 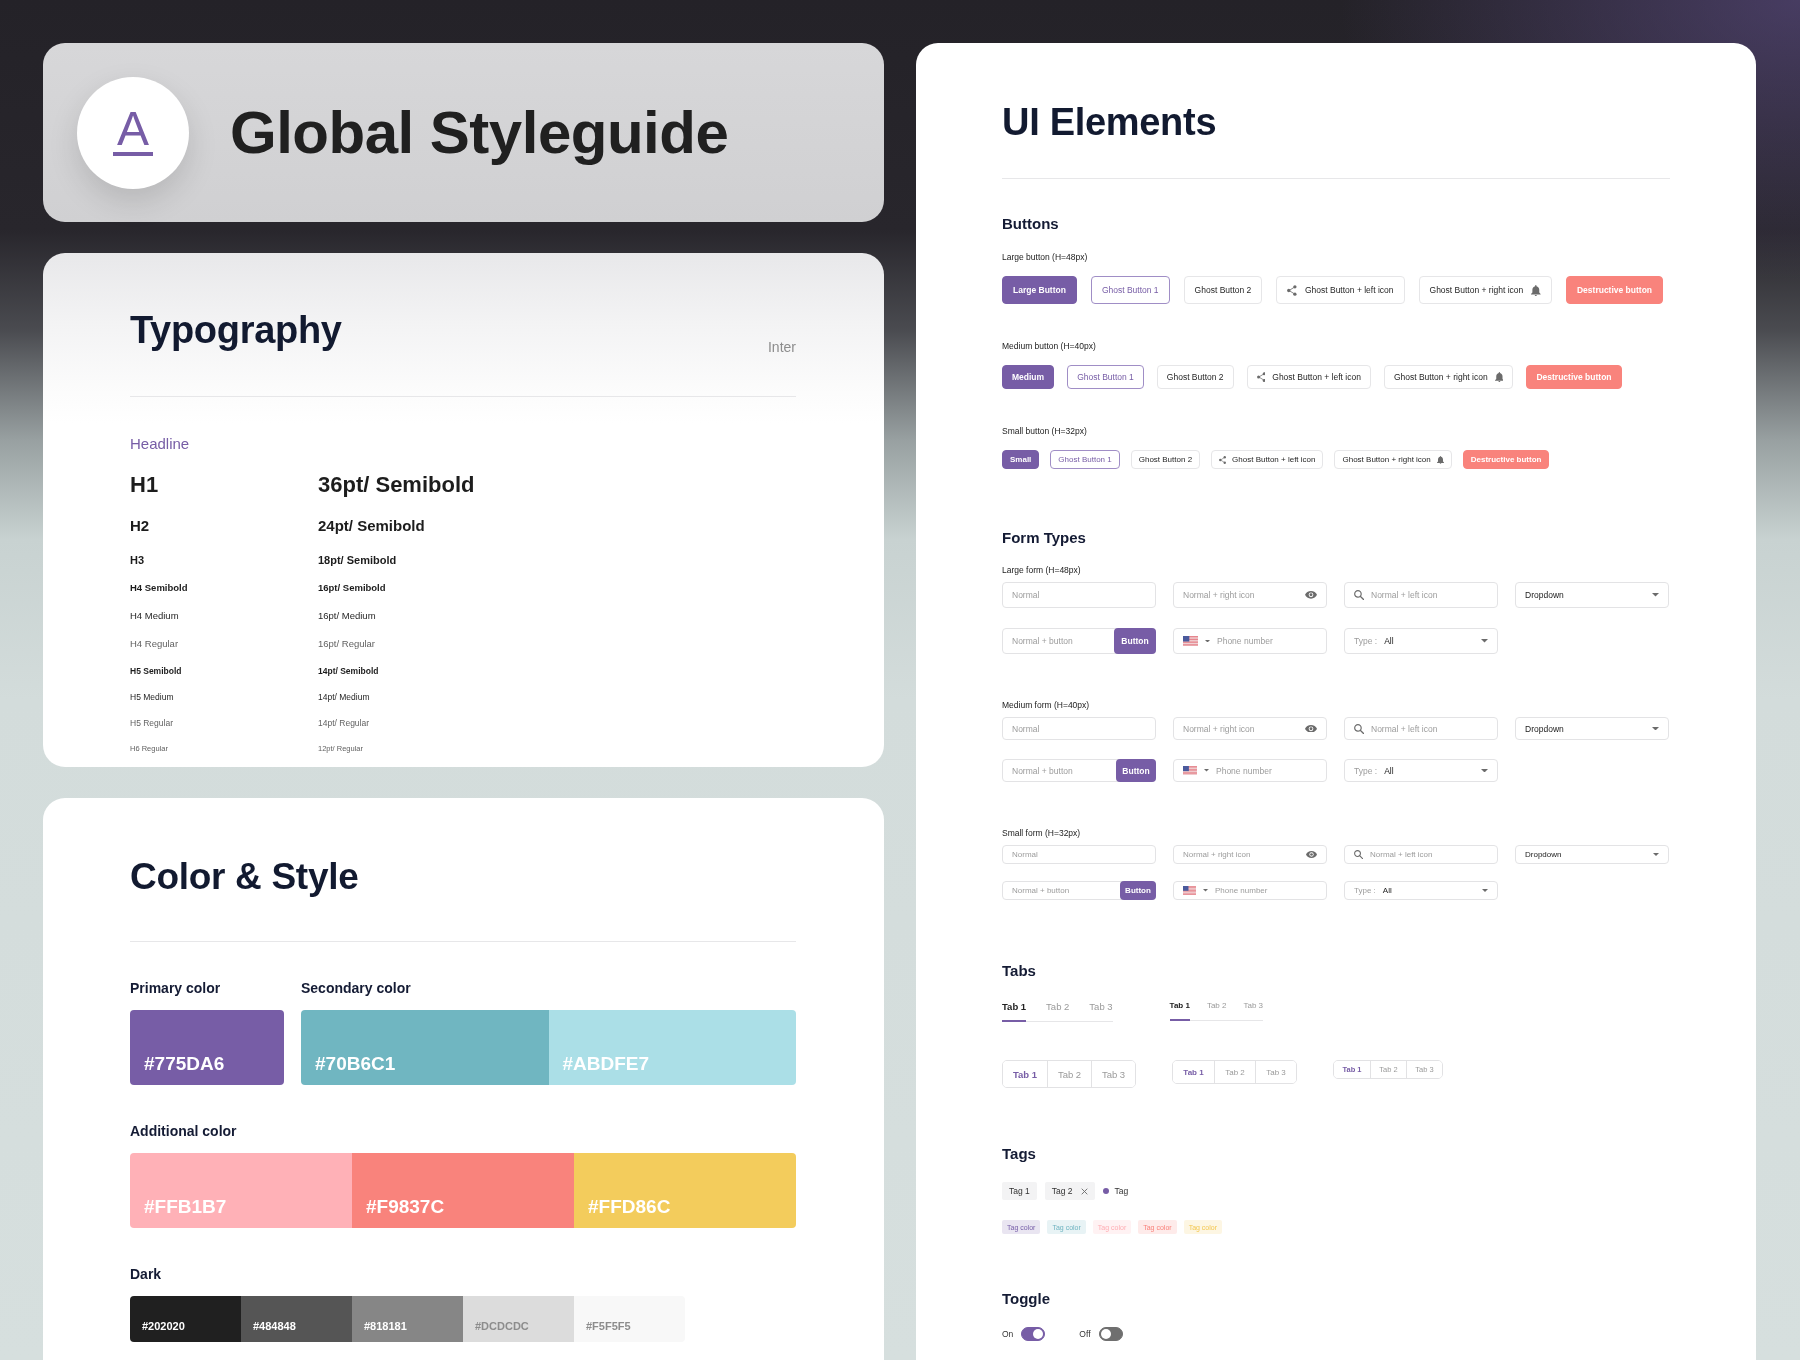 What do you see at coordinates (344, 723) in the screenshot?
I see `style-spec: 14pt/ Regular` at bounding box center [344, 723].